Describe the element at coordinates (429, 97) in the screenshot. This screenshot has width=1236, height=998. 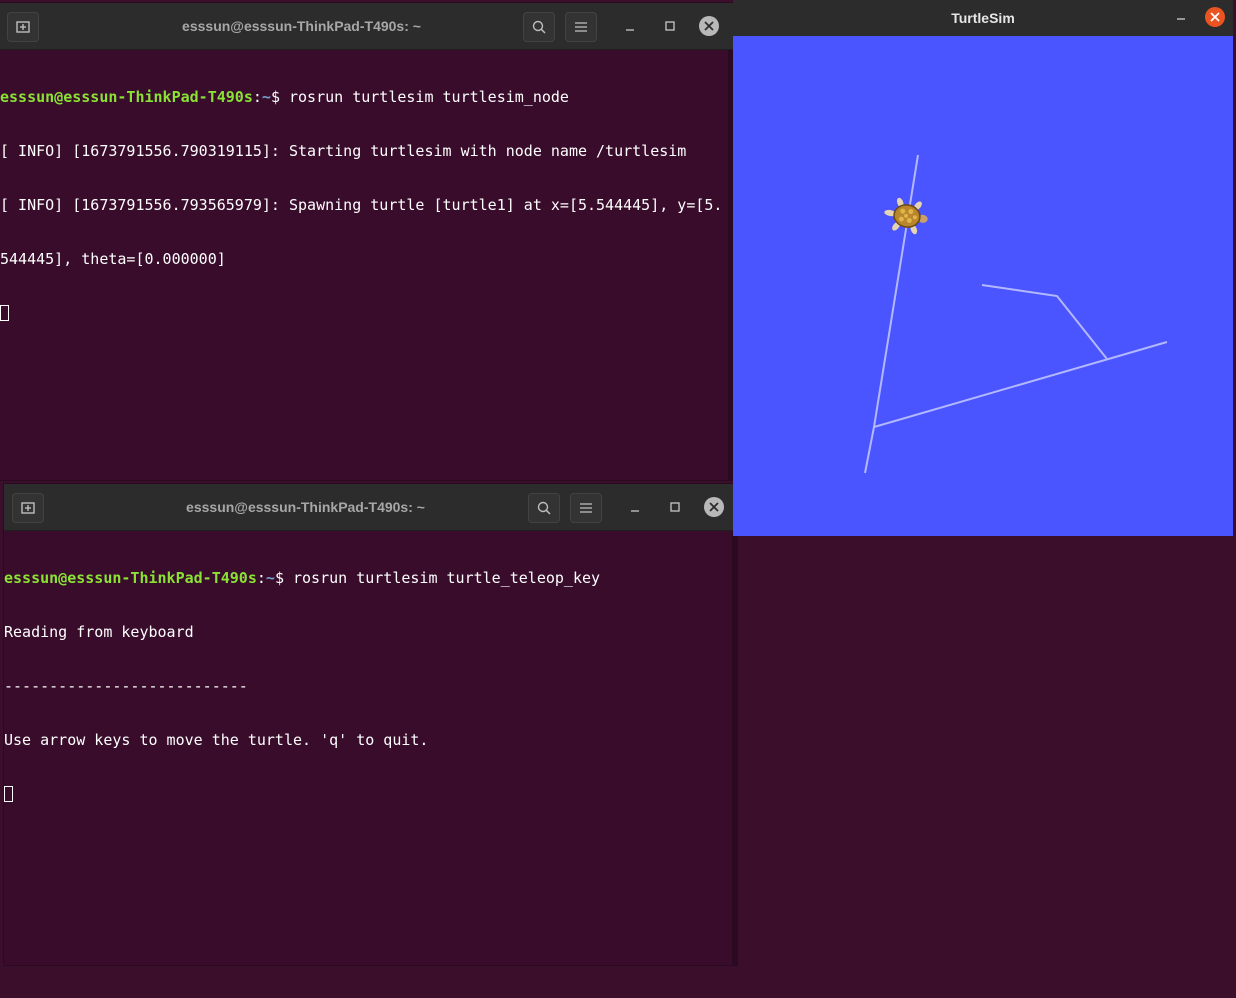
I see `command-text: rosrun turtlesim turtlesim_node` at that location.